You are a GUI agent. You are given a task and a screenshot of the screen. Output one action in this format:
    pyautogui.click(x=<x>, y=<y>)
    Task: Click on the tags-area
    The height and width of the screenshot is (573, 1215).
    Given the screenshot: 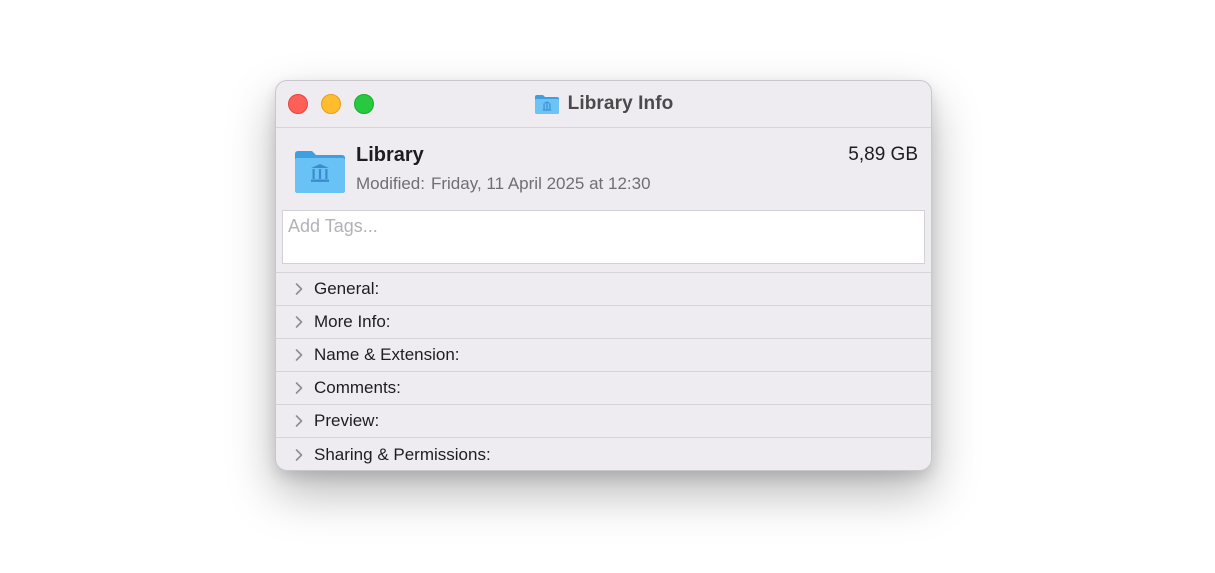 What is the action you would take?
    pyautogui.click(x=603, y=241)
    